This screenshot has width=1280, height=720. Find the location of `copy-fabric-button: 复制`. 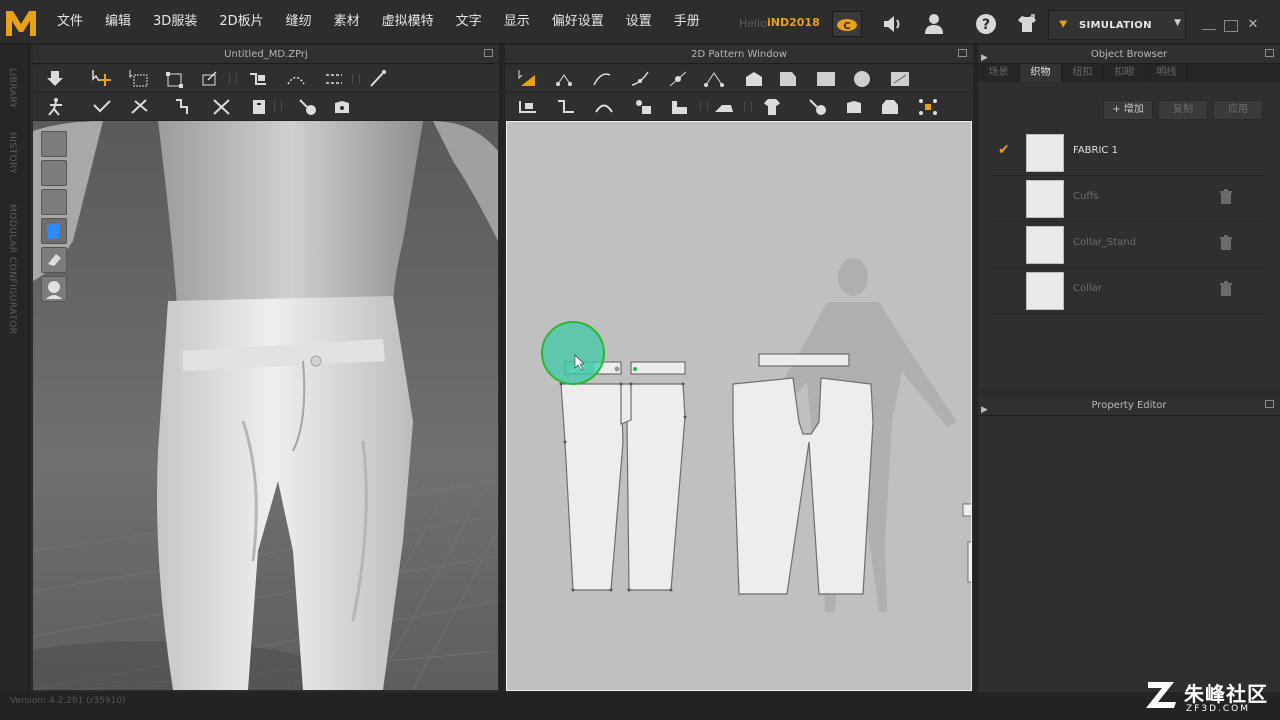

copy-fabric-button: 复制 is located at coordinates (1183, 110).